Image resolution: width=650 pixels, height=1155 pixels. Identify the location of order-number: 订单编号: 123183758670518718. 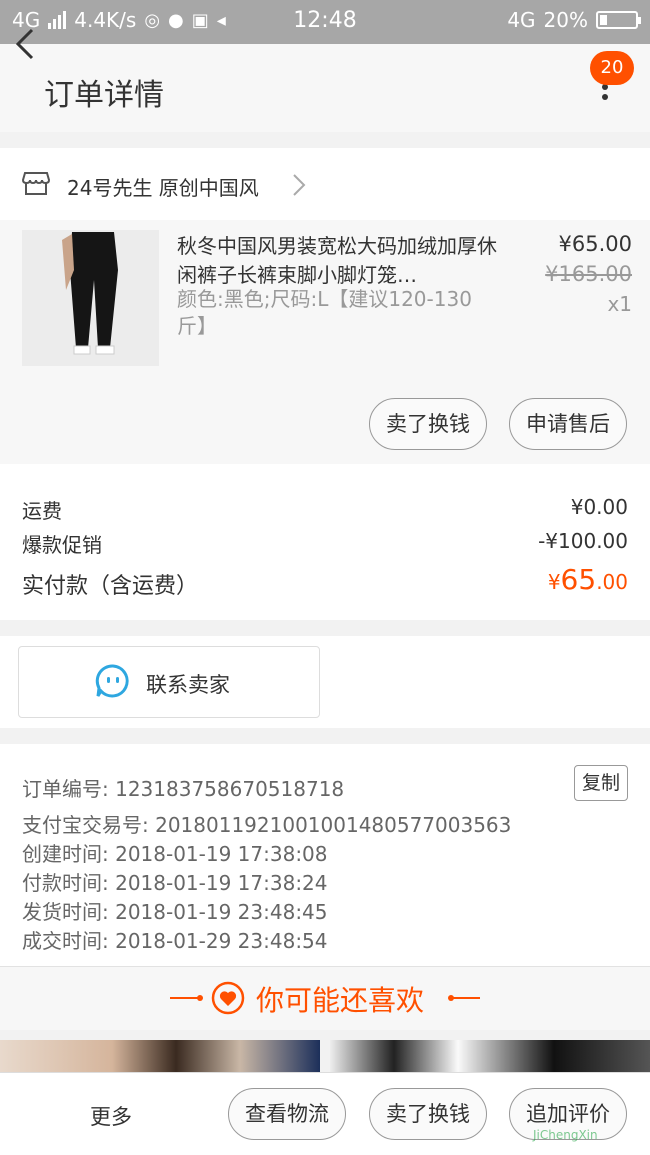
(183, 789).